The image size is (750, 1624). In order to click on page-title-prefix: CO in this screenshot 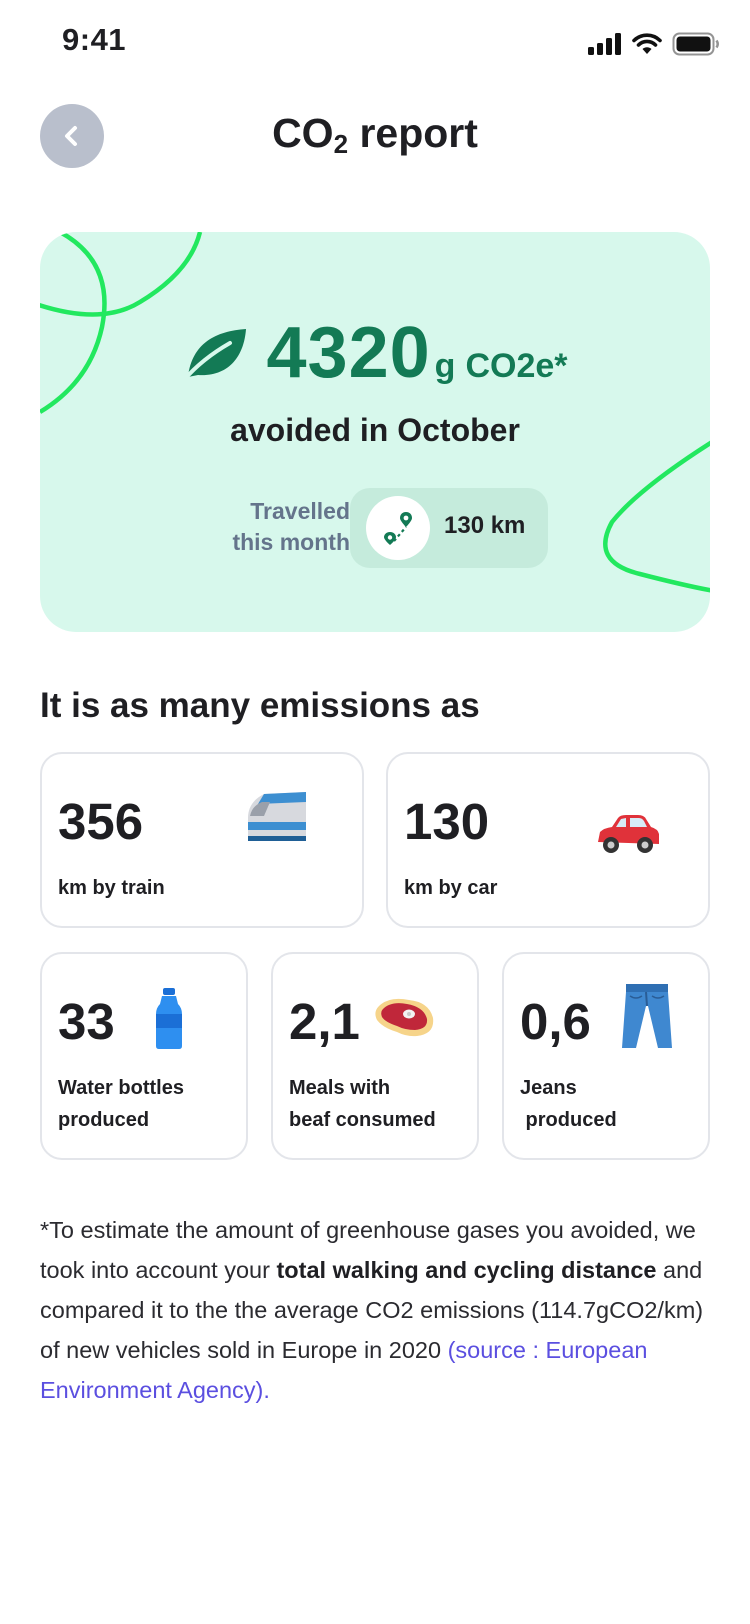, I will do `click(303, 133)`.